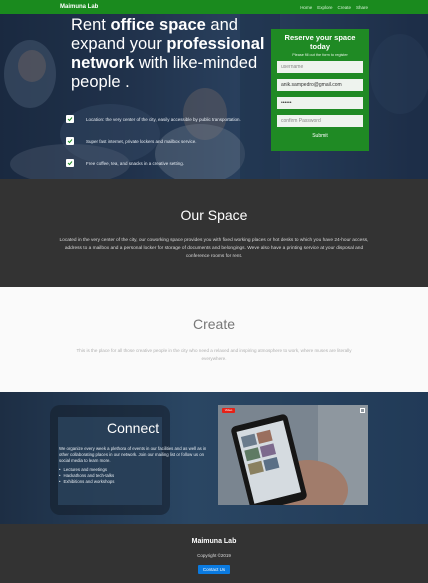 This screenshot has width=428, height=583. What do you see at coordinates (320, 135) in the screenshot?
I see `submit-button: Submit` at bounding box center [320, 135].